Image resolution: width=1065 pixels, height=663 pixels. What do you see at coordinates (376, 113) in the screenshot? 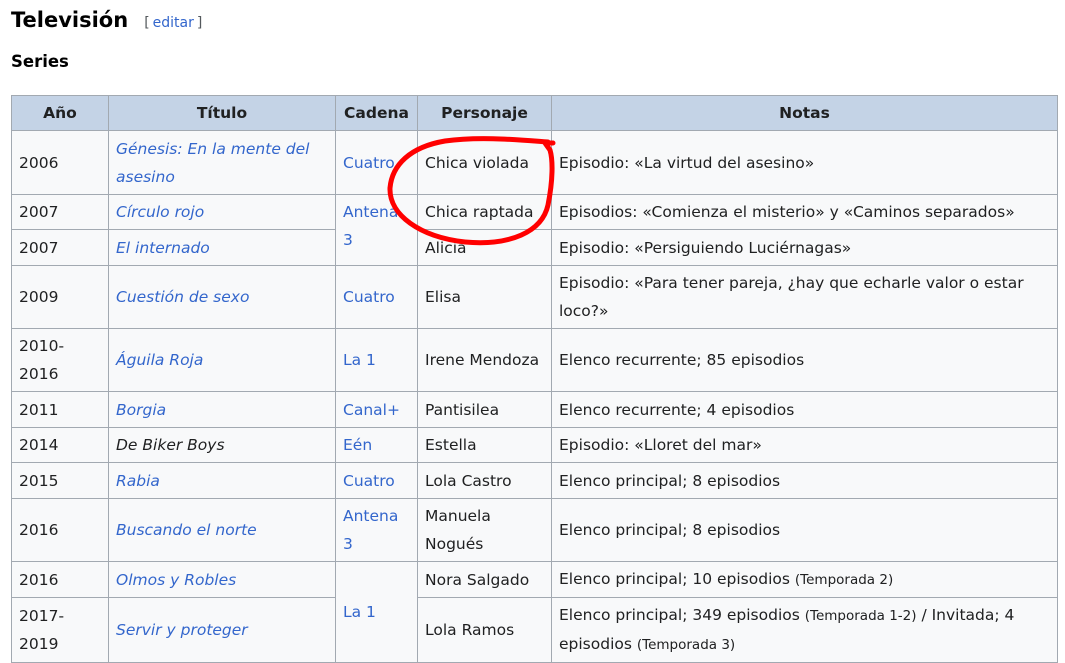
I see `header-channel: Cadena` at bounding box center [376, 113].